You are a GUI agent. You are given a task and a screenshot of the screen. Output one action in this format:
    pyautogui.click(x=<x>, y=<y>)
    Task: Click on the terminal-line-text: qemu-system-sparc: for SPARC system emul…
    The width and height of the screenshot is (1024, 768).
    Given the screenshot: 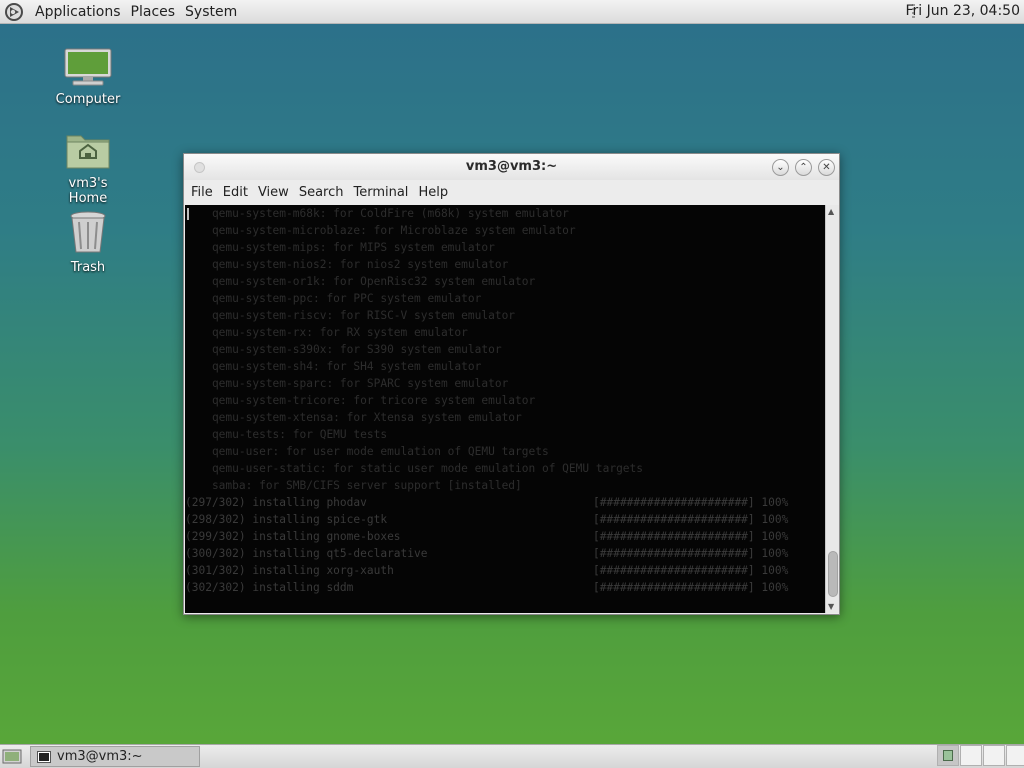 What is the action you would take?
    pyautogui.click(x=347, y=383)
    